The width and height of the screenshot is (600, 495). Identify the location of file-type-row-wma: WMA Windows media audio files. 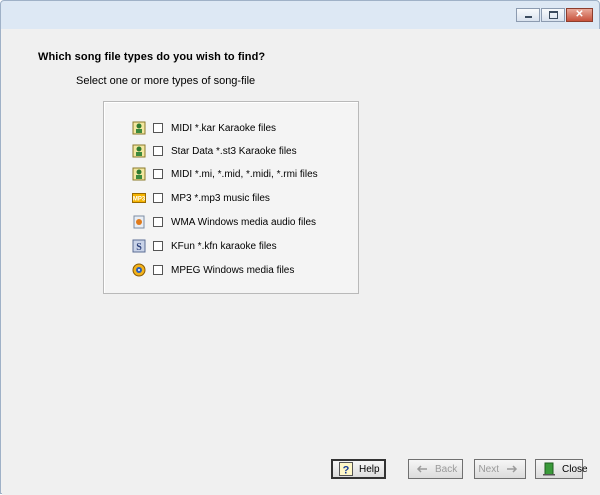
(224, 222).